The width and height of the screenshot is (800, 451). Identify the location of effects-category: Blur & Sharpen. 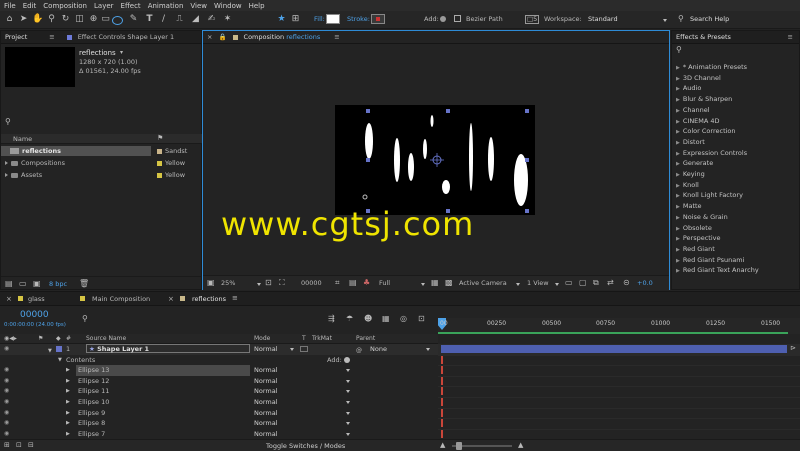
(704, 99).